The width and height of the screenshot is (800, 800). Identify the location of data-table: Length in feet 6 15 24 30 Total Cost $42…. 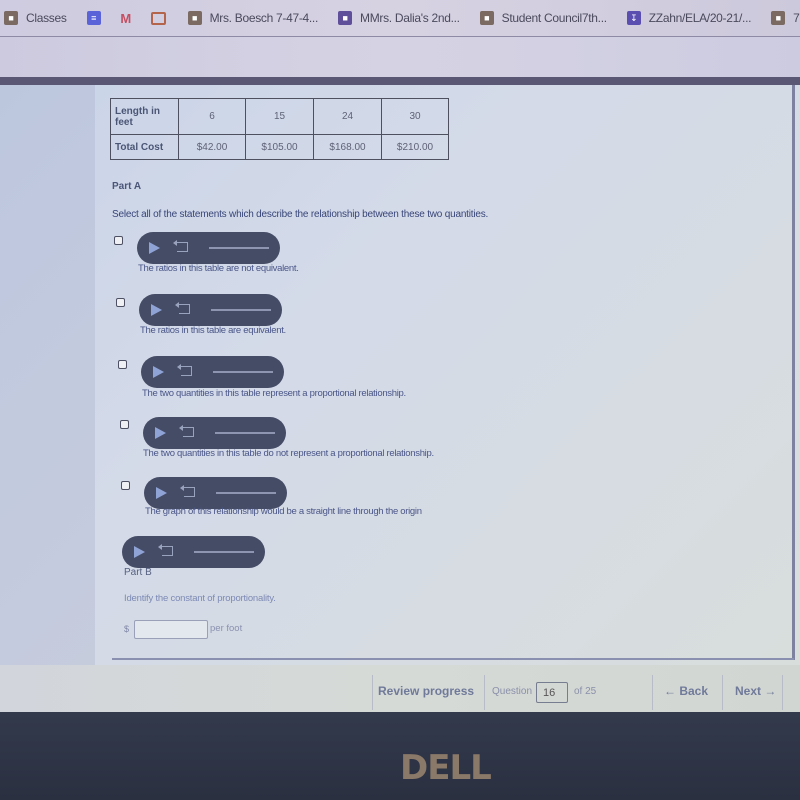
(279, 129).